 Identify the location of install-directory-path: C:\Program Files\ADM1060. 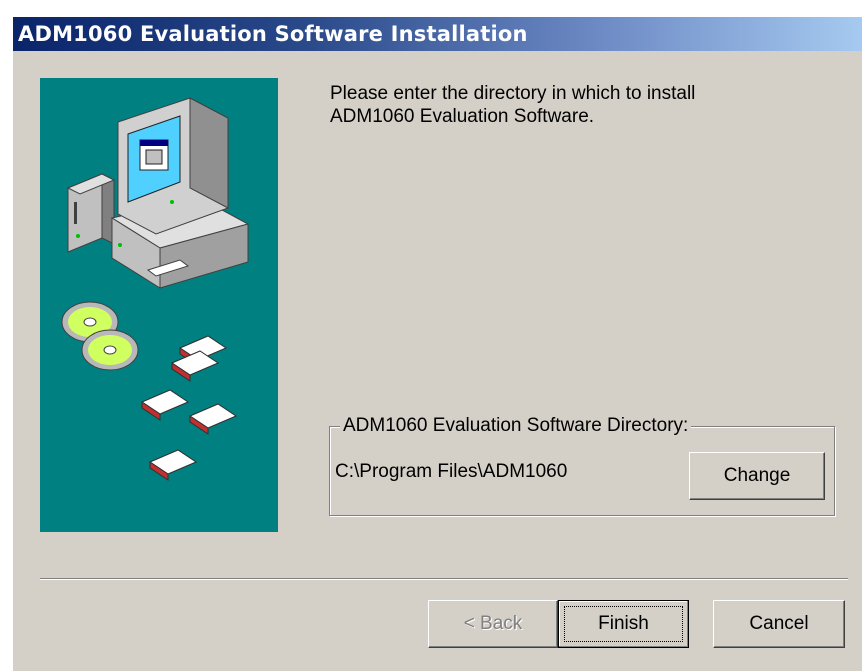
(451, 471).